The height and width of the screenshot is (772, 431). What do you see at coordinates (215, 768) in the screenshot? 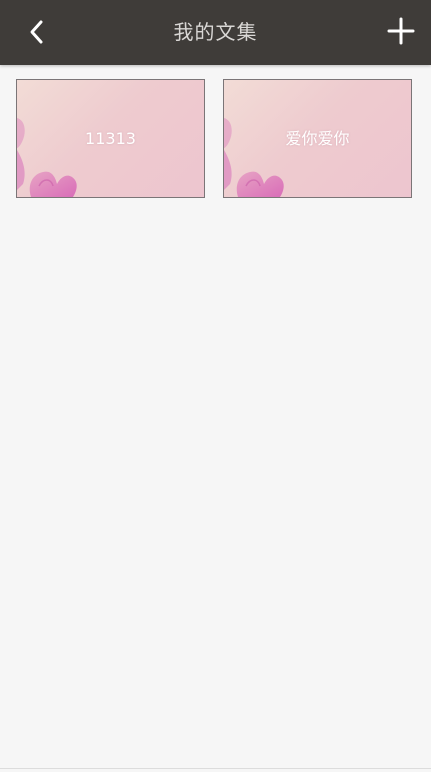
I see `bottom-divider` at bounding box center [215, 768].